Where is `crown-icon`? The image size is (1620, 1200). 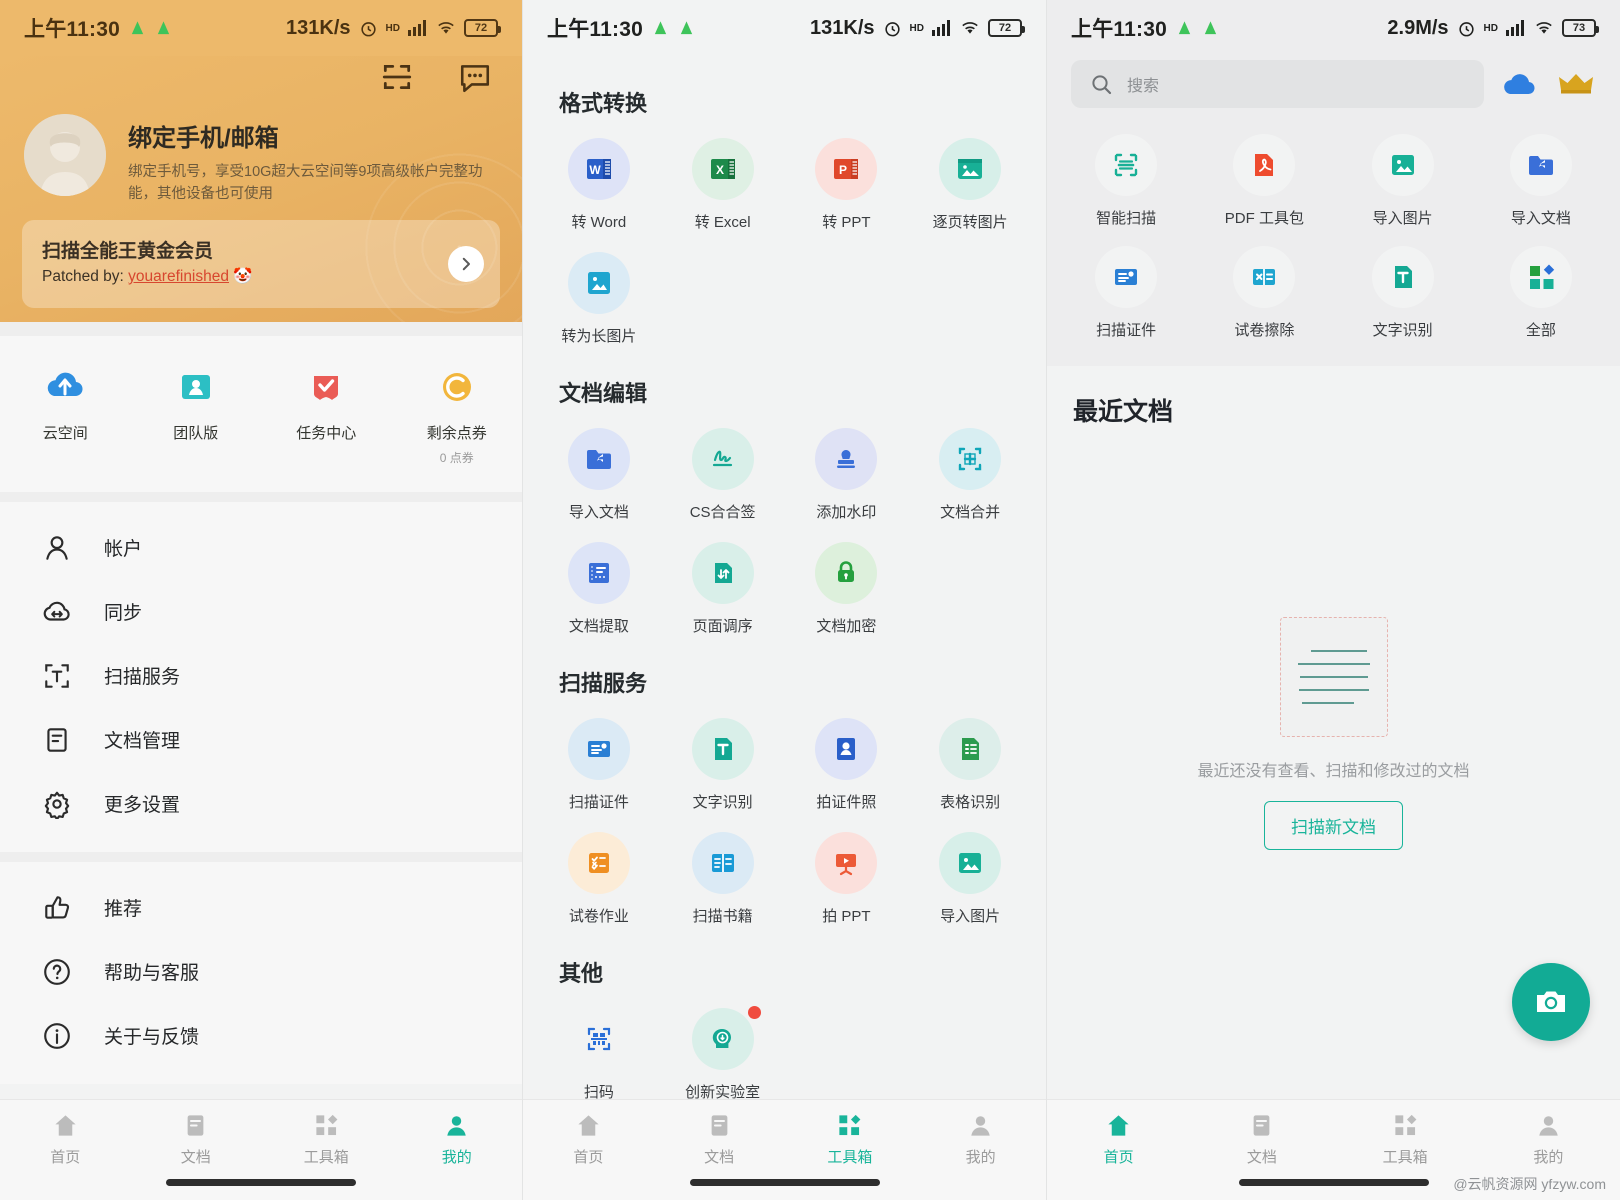
crown-icon is located at coordinates (1576, 84).